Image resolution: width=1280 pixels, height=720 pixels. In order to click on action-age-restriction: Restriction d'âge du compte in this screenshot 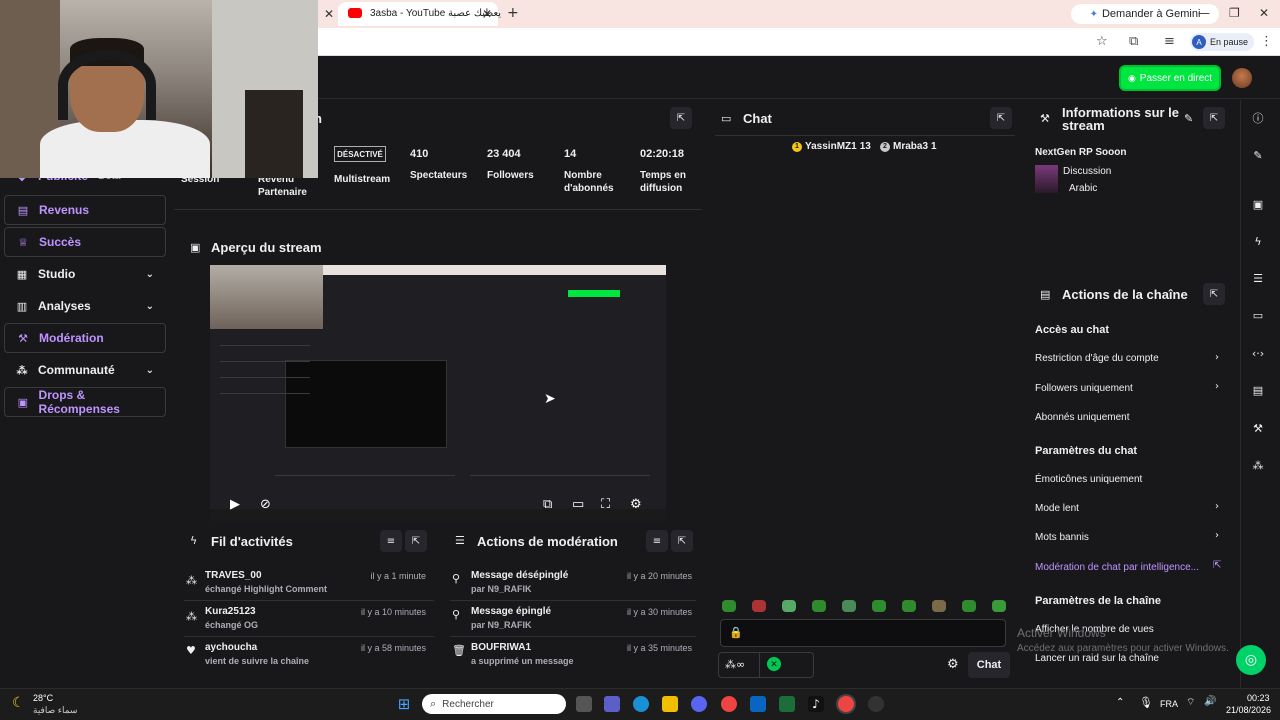, I will do `click(1097, 358)`.